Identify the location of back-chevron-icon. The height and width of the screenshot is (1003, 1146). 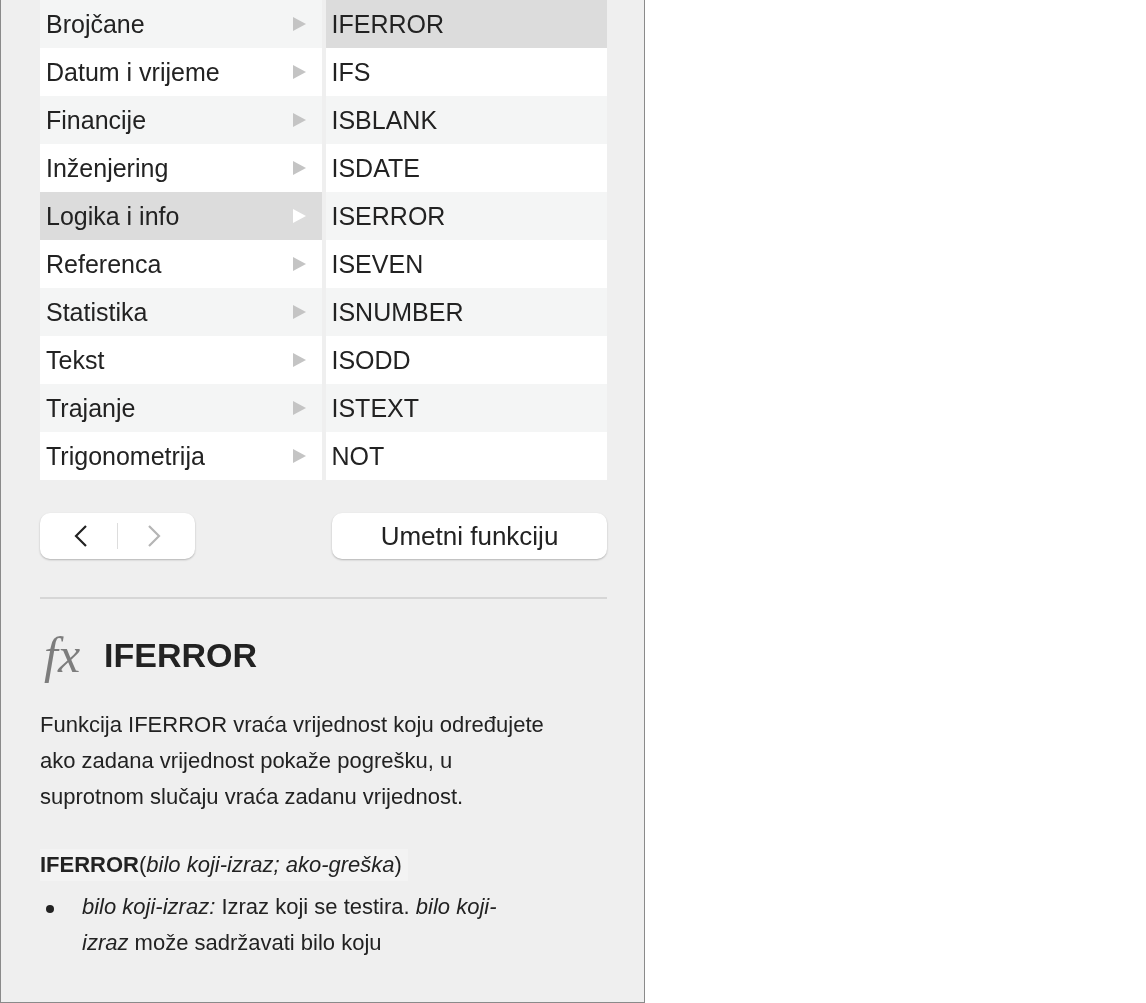
(81, 536).